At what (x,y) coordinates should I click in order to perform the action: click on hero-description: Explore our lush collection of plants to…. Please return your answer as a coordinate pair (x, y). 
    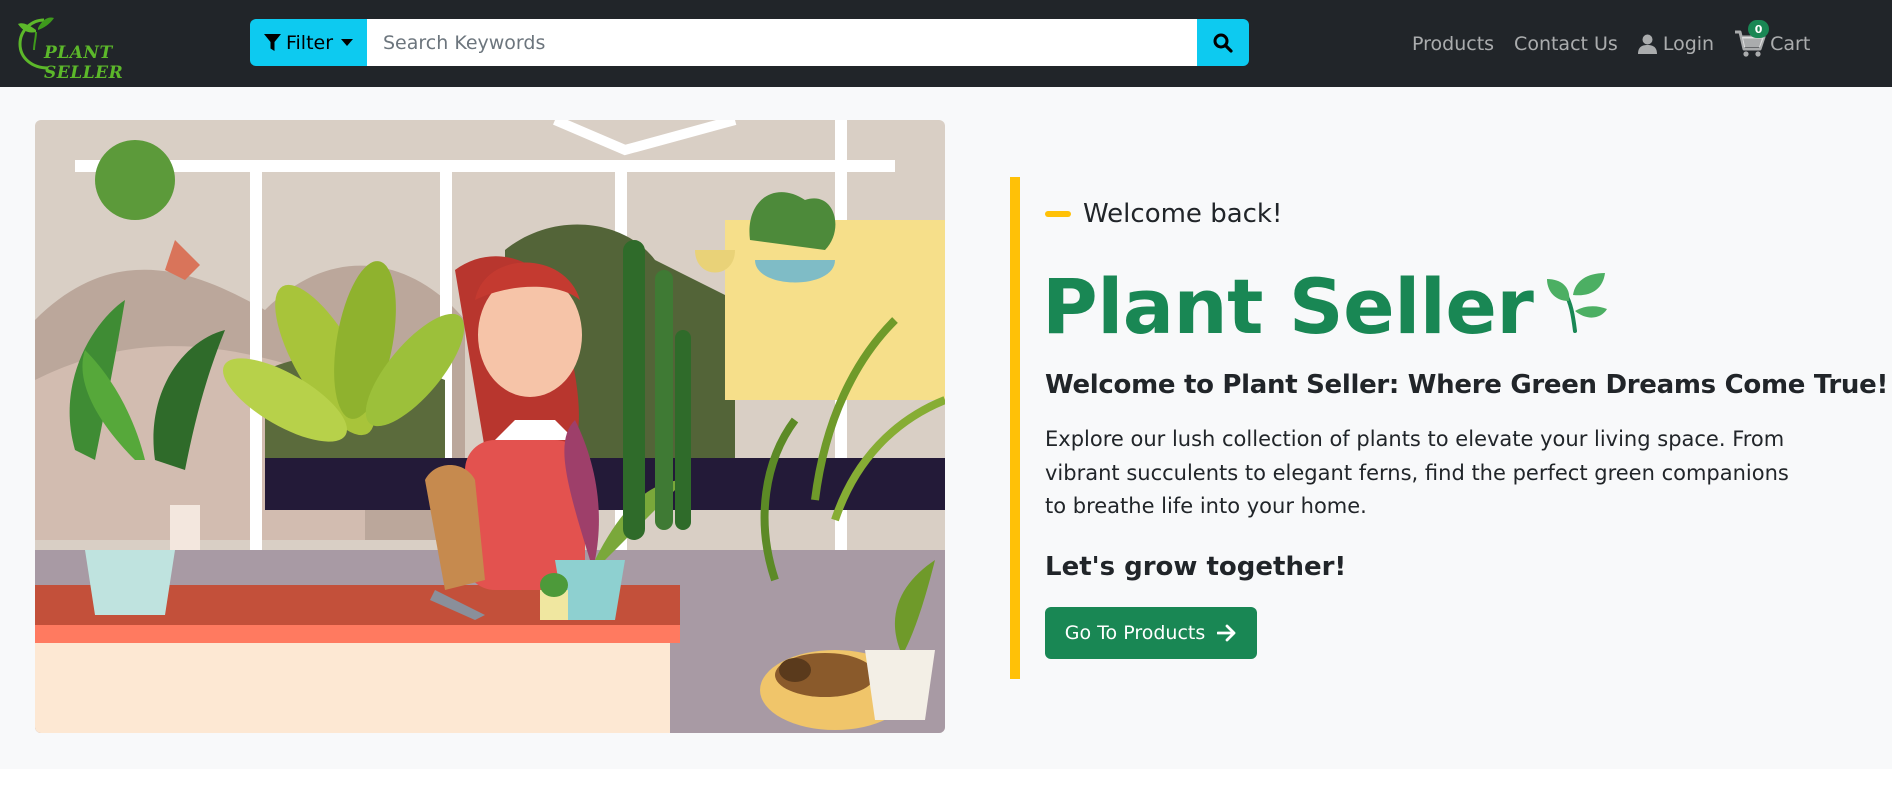
    Looking at the image, I should click on (1417, 473).